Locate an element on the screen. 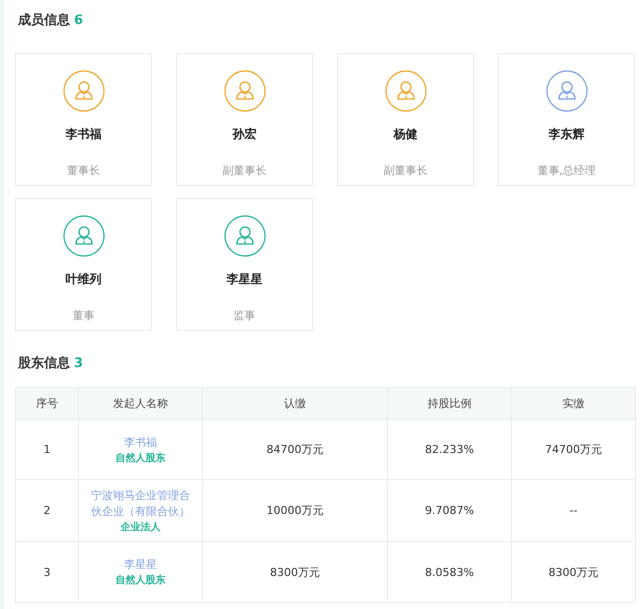 This screenshot has width=642, height=609. section-heading: 股东信息 3 is located at coordinates (319, 363).